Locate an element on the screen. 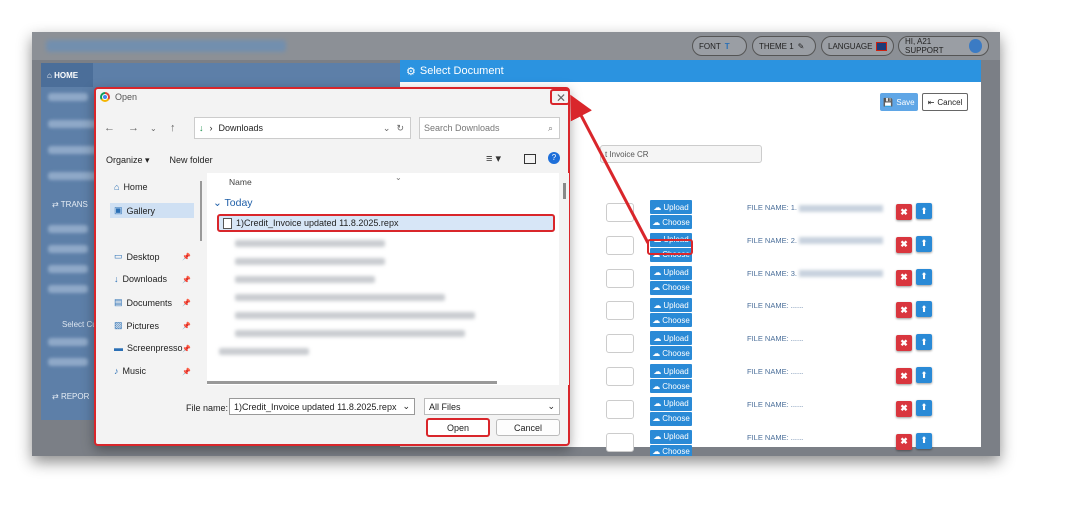 Image resolution: width=1067 pixels, height=521 pixels. annotation-arrow is located at coordinates (610, 169).